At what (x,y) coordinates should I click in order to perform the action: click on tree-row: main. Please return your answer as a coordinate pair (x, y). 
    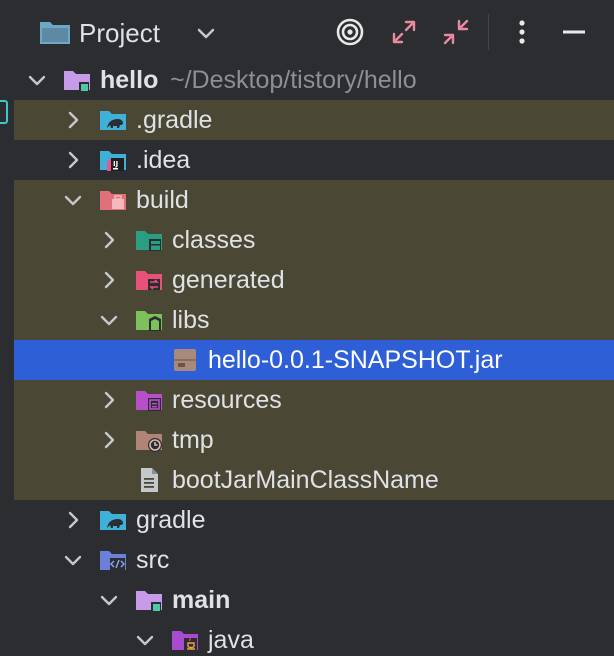
    Looking at the image, I should click on (314, 600).